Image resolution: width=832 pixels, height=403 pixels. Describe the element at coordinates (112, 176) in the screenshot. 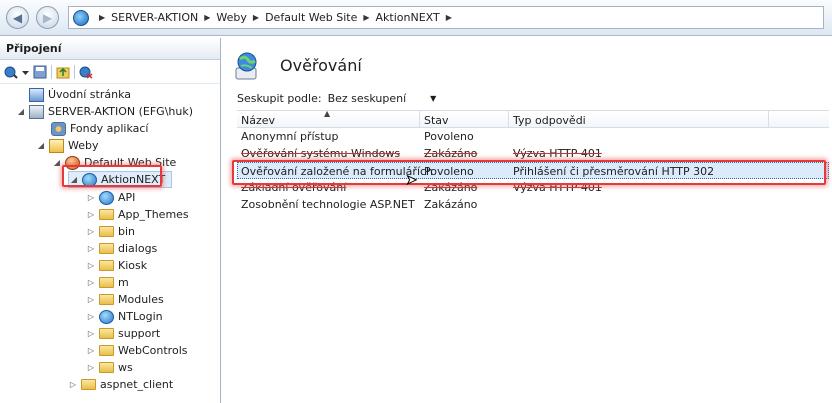

I see `highlight-box-tree` at that location.